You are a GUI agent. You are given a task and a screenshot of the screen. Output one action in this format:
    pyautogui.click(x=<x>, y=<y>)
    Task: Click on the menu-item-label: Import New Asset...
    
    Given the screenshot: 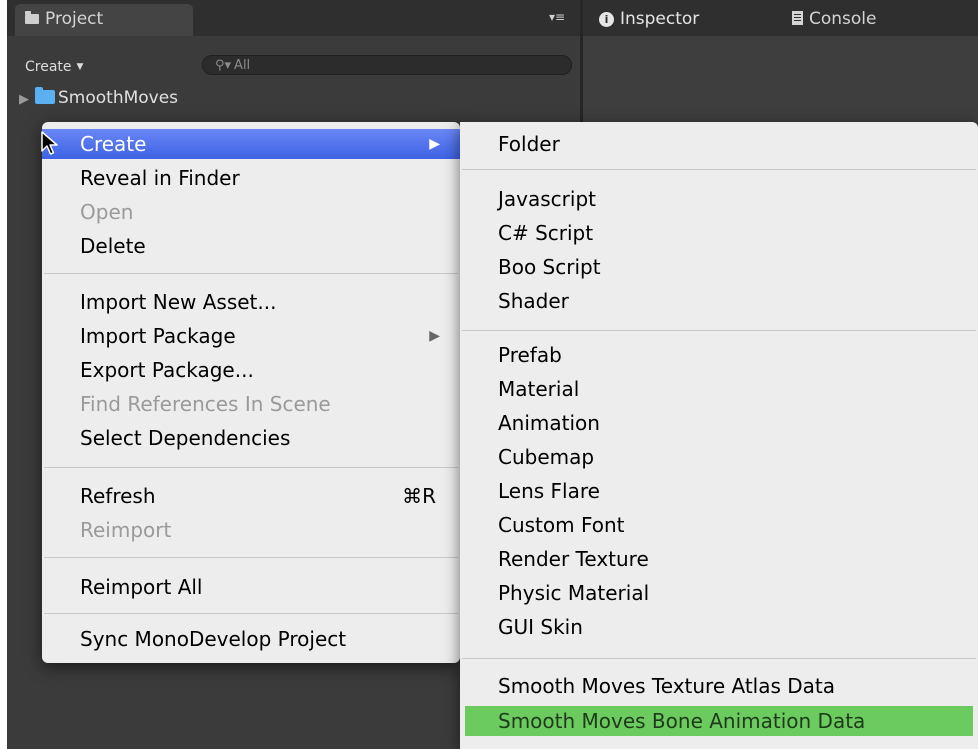 What is the action you would take?
    pyautogui.click(x=178, y=302)
    